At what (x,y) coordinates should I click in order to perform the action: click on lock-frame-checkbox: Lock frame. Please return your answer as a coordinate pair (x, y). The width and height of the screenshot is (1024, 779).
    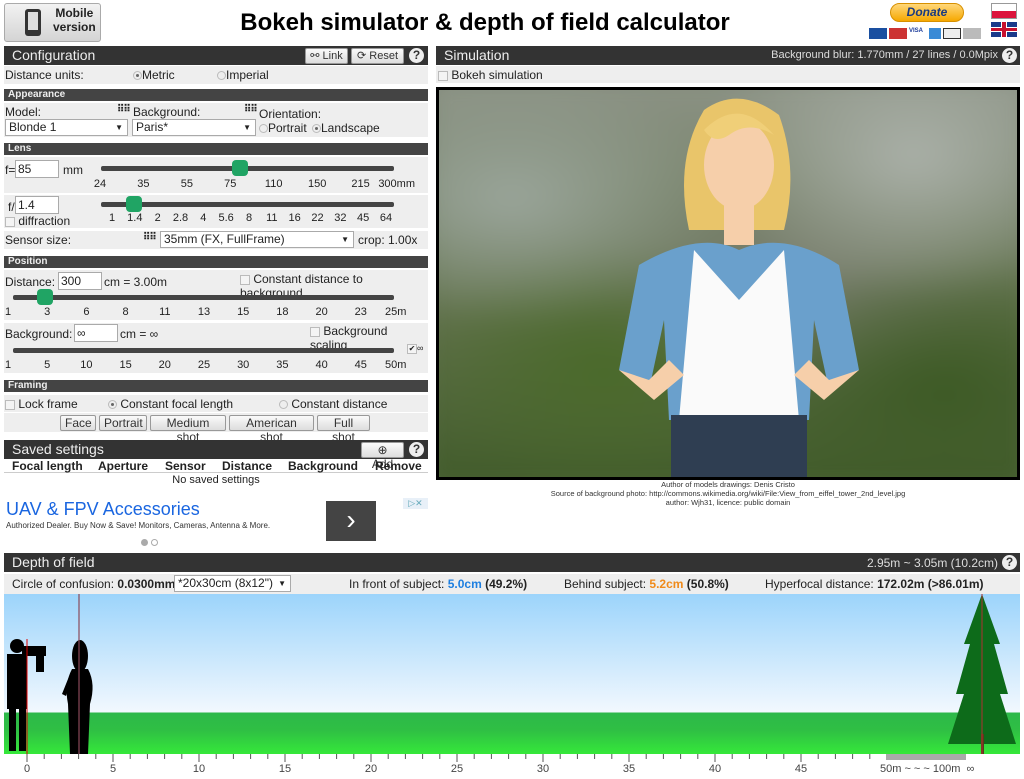
    Looking at the image, I should click on (41, 404).